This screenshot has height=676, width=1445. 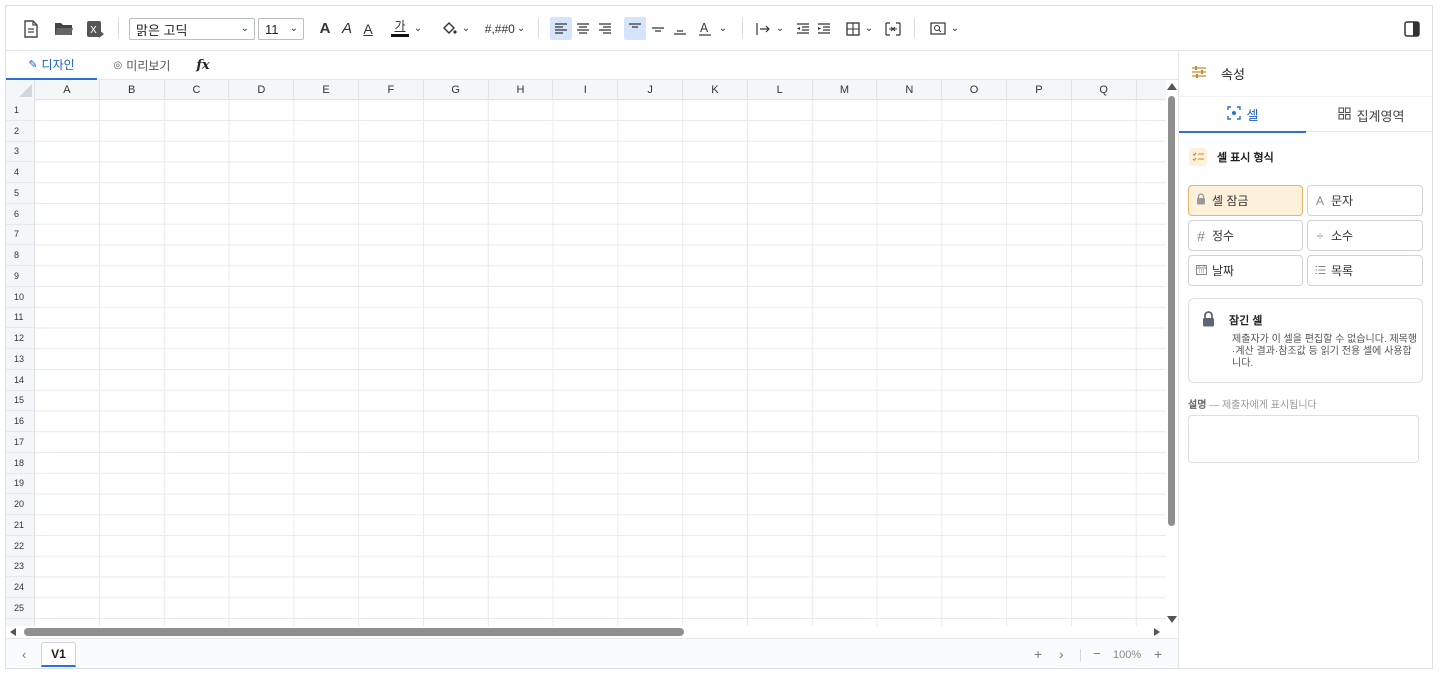 What do you see at coordinates (58, 654) in the screenshot?
I see `sheet-tab-v1: V1` at bounding box center [58, 654].